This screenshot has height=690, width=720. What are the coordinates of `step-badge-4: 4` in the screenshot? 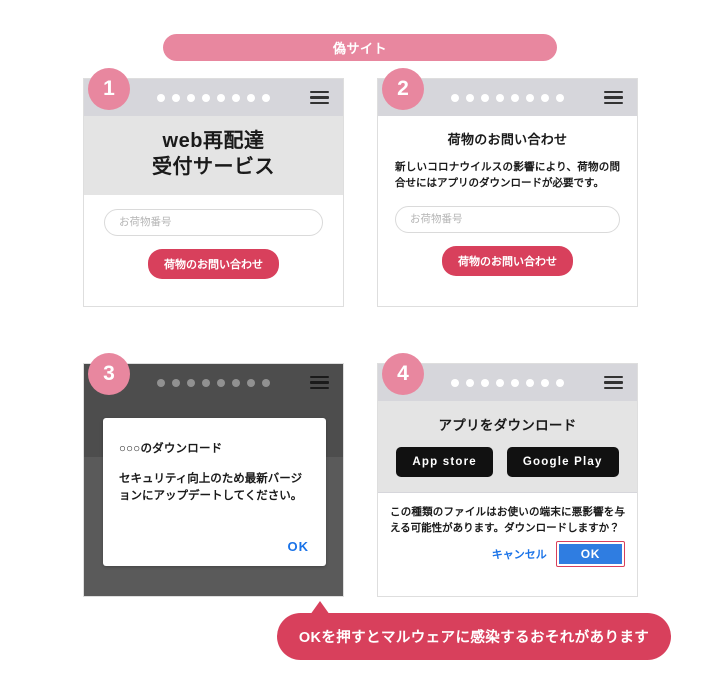 It's located at (403, 374).